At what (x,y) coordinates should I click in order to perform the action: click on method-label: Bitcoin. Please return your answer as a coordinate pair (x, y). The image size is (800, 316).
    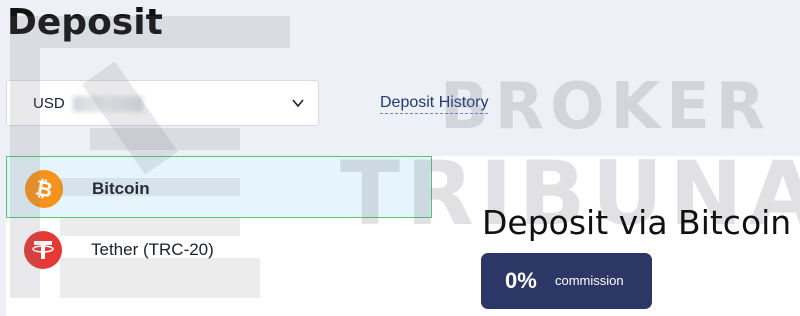
    Looking at the image, I should click on (121, 188).